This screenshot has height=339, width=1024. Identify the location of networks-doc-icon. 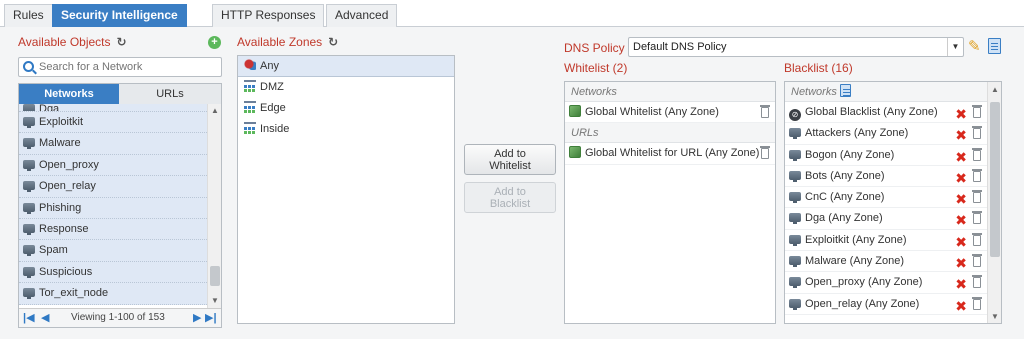
(845, 90).